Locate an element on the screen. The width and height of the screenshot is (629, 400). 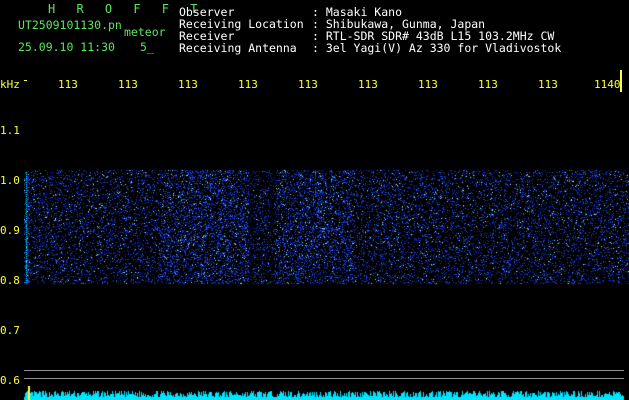
value-antenna: : 3el Yagi(V) Az 330 for Vladivostok is located at coordinates (437, 48).